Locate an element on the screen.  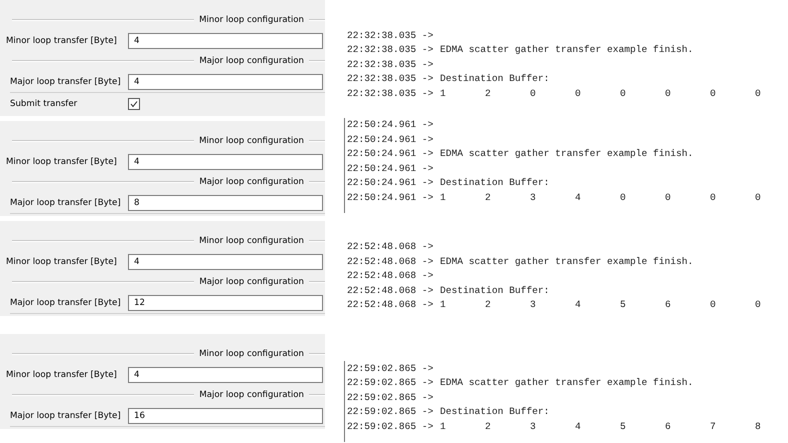
input-field: 16 is located at coordinates (225, 416).